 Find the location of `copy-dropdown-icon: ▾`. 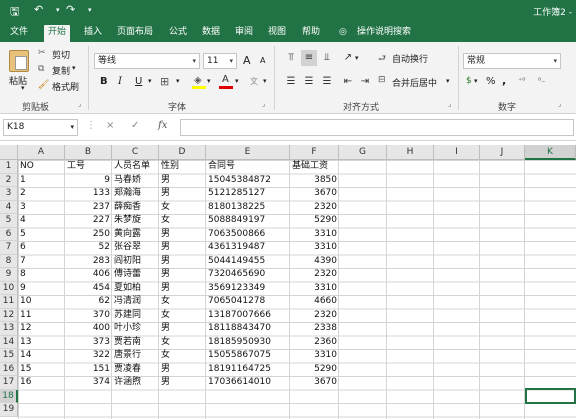

copy-dropdown-icon: ▾ is located at coordinates (74, 68).